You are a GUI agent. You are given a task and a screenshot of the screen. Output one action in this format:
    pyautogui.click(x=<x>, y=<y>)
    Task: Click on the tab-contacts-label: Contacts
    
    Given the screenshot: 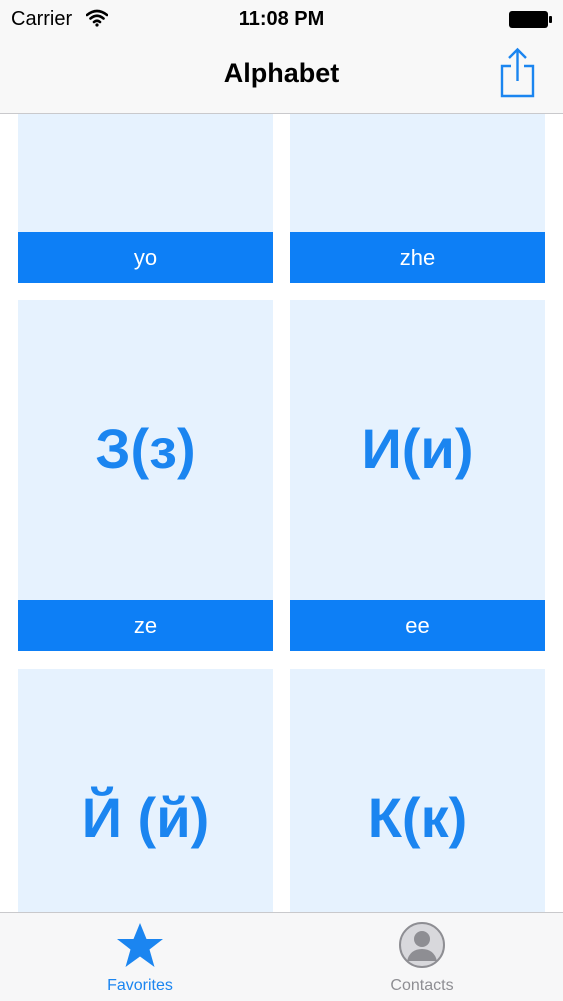 What is the action you would take?
    pyautogui.click(x=422, y=985)
    